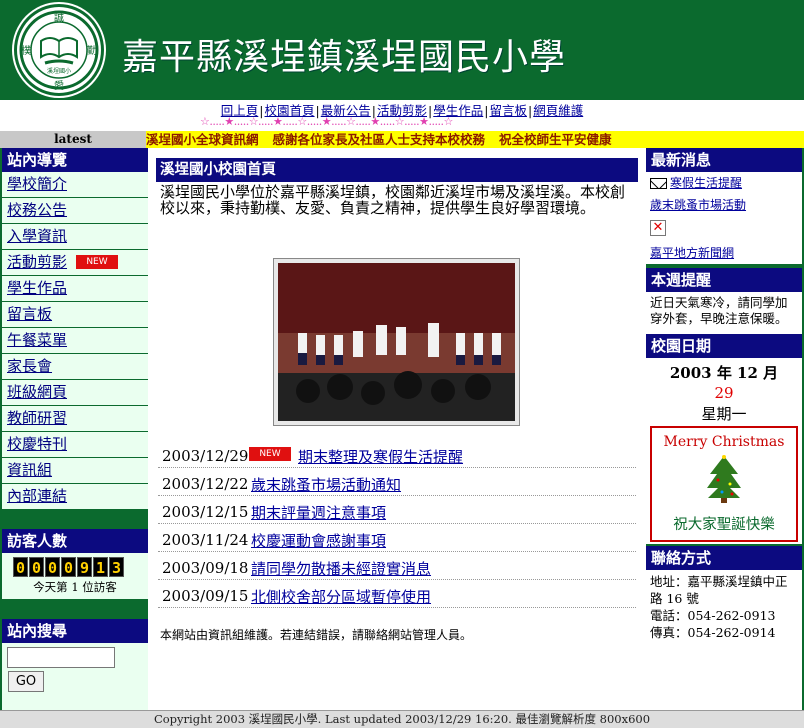  I want to click on announcement-date: 2003/11/24, so click(205, 540).